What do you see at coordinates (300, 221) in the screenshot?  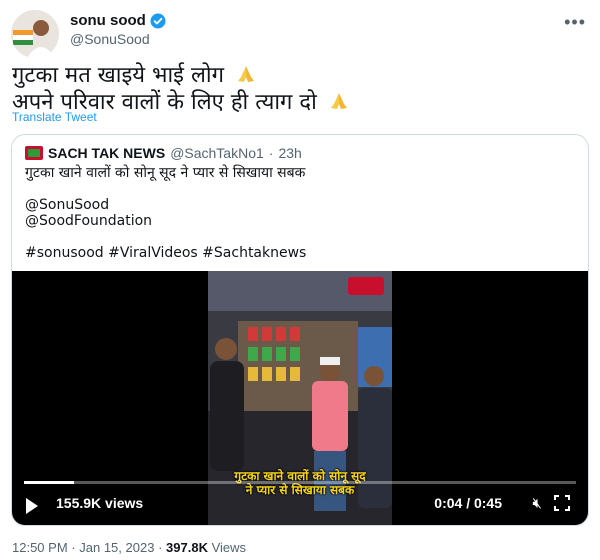 I see `quoted-mention: @SoodFoundation` at bounding box center [300, 221].